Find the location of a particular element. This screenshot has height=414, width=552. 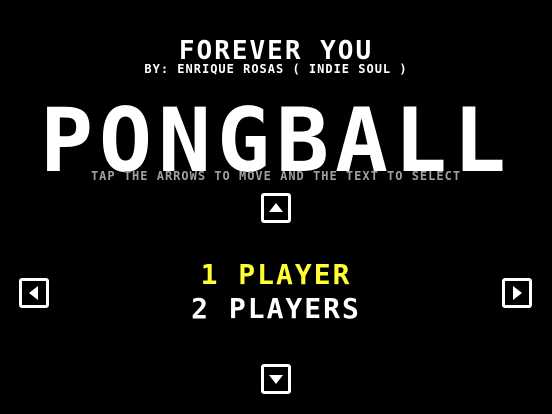

menu-item-1-player: 1 PLAYER is located at coordinates (276, 275).